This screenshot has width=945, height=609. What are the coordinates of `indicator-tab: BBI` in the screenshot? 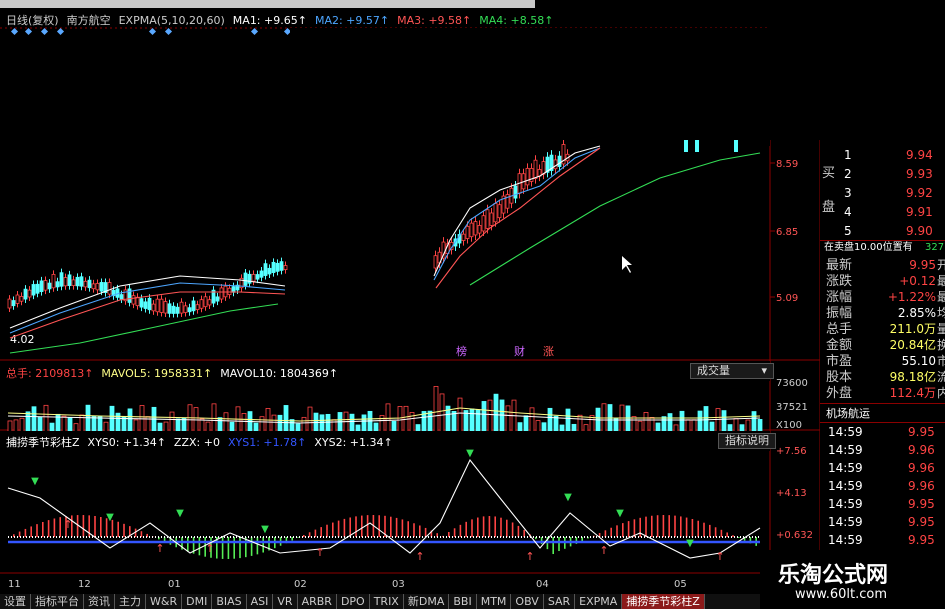 It's located at (463, 601).